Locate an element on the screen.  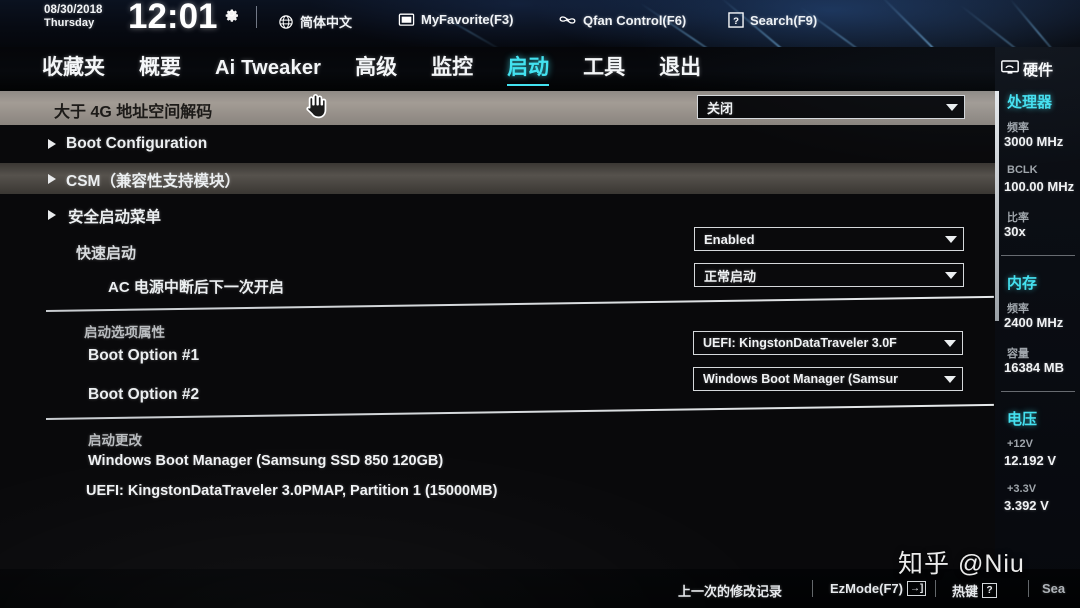
language-label: 简体中文 is located at coordinates (326, 22).